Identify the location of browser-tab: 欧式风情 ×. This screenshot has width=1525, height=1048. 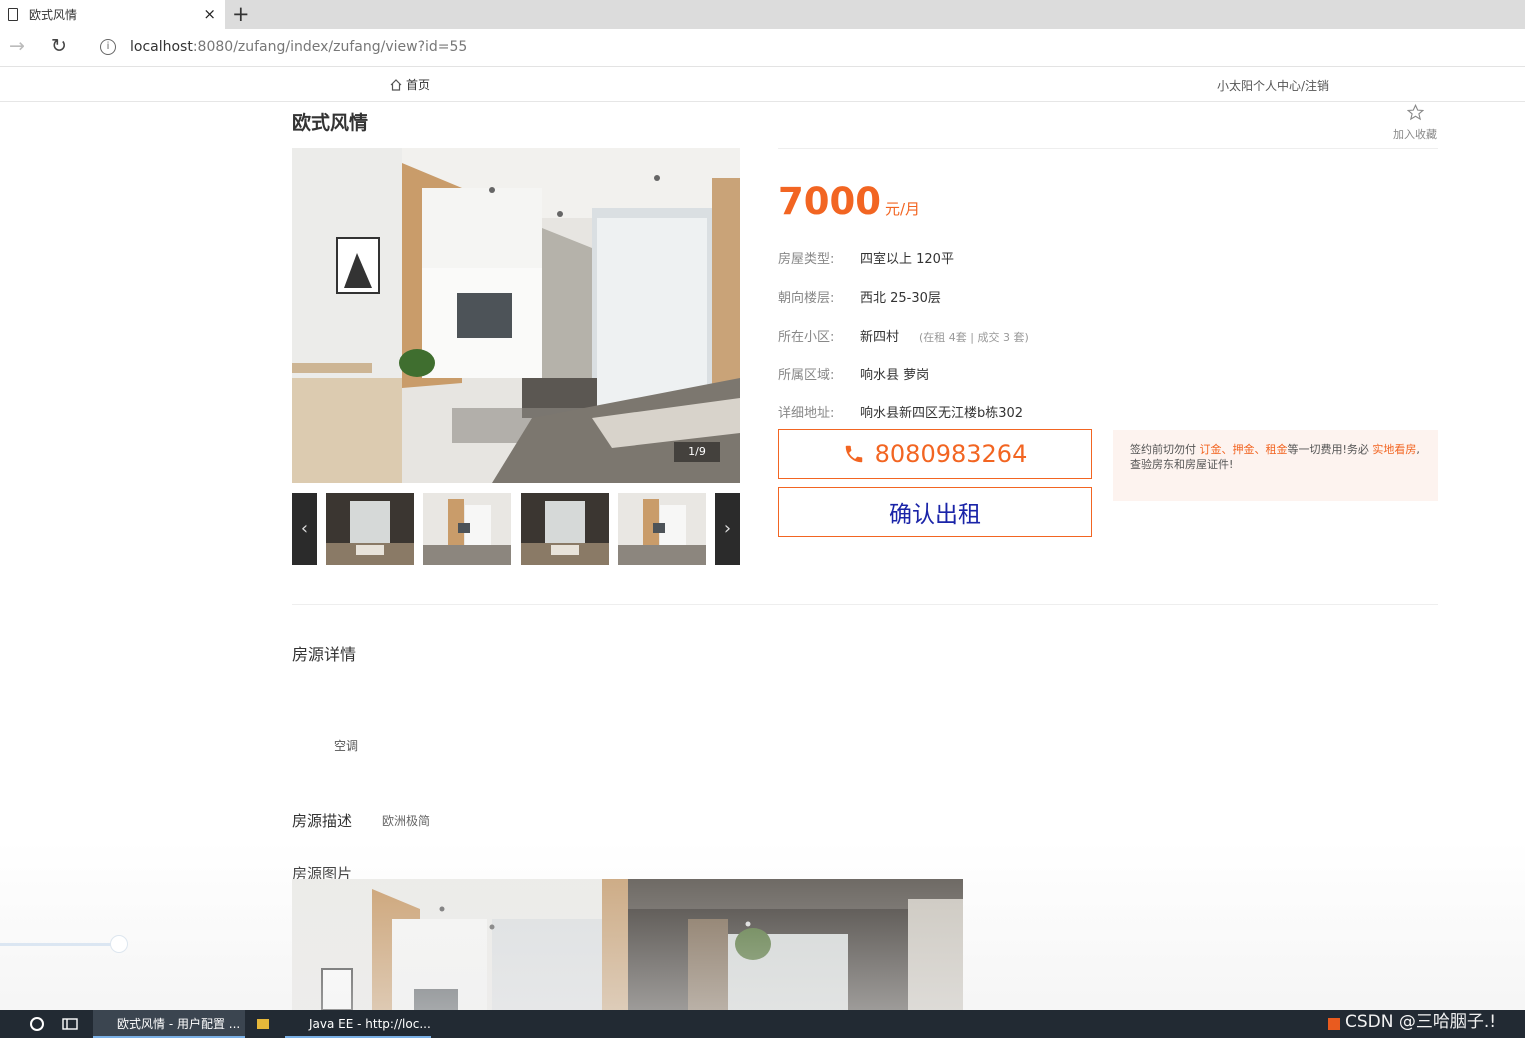
(112, 14).